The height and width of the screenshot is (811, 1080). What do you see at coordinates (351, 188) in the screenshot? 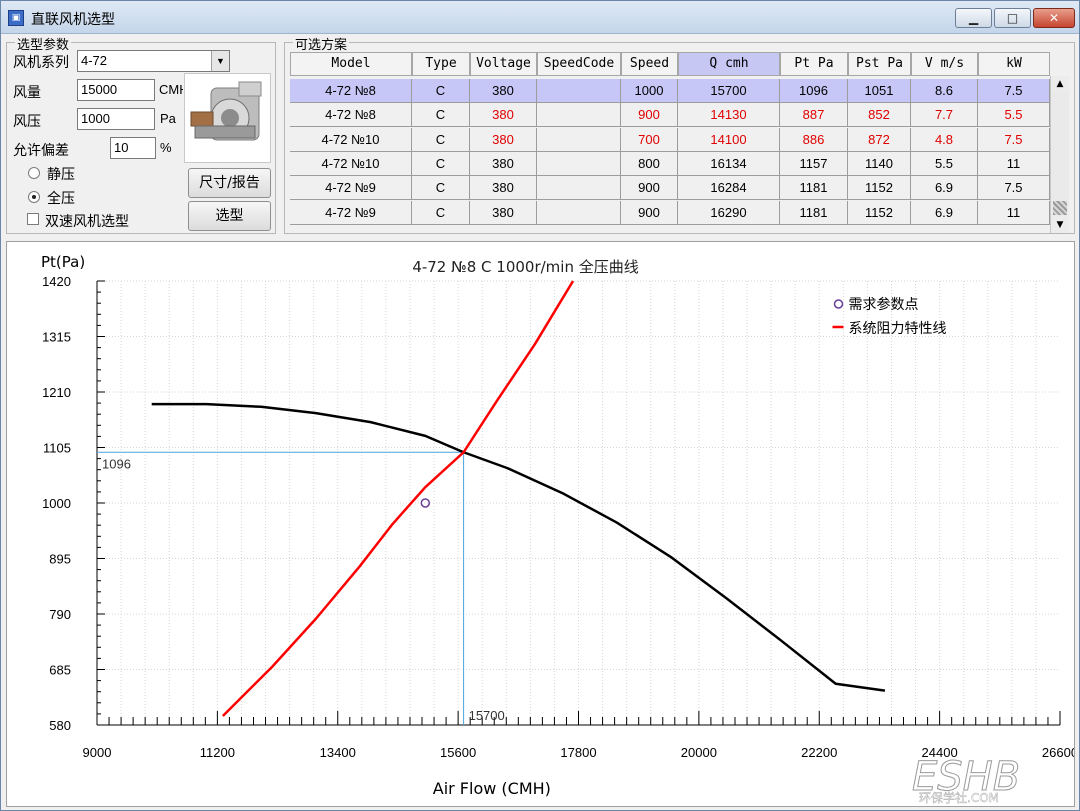
I see `table-cell: 4-72 №9` at bounding box center [351, 188].